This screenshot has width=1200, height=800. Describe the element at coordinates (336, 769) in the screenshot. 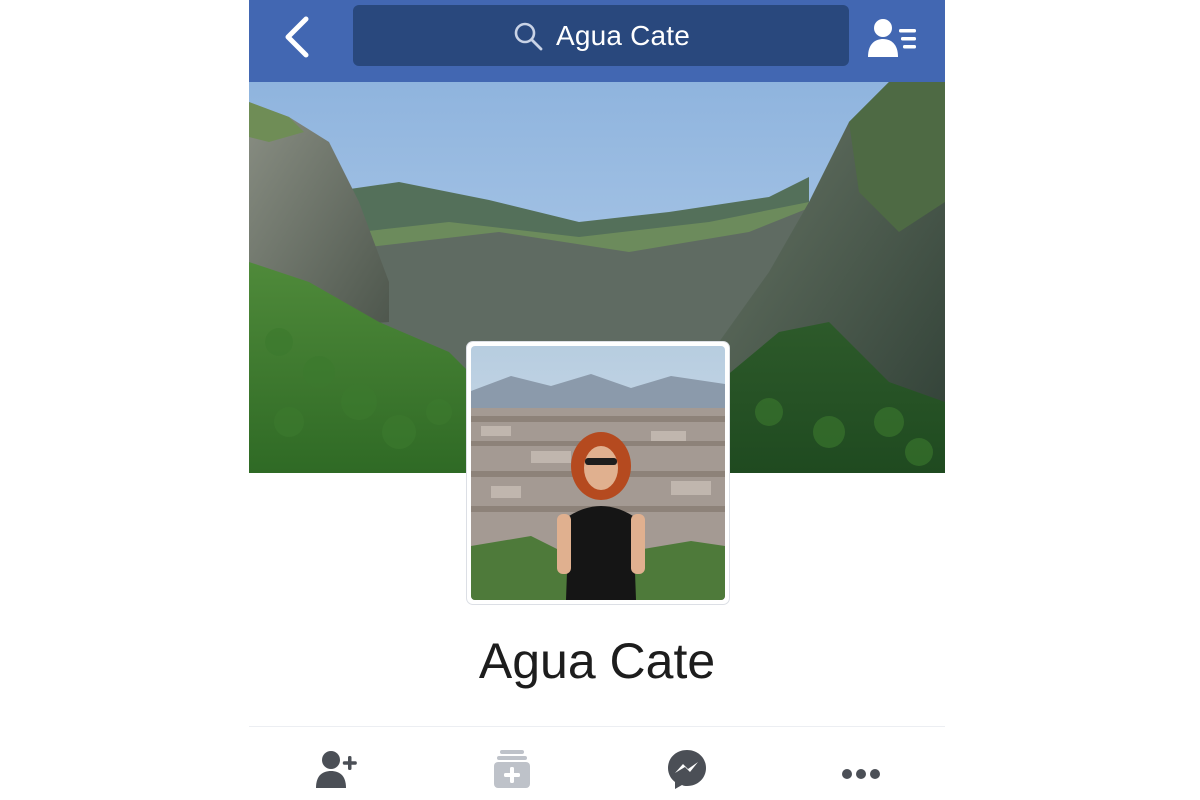

I see `add-friend-icon` at that location.